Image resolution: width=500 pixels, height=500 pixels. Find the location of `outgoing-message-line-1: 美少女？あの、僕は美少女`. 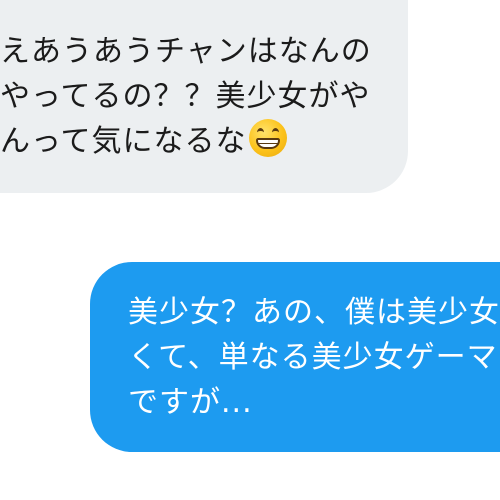

outgoing-message-line-1: 美少女？あの、僕は美少女 is located at coordinates (314, 312).